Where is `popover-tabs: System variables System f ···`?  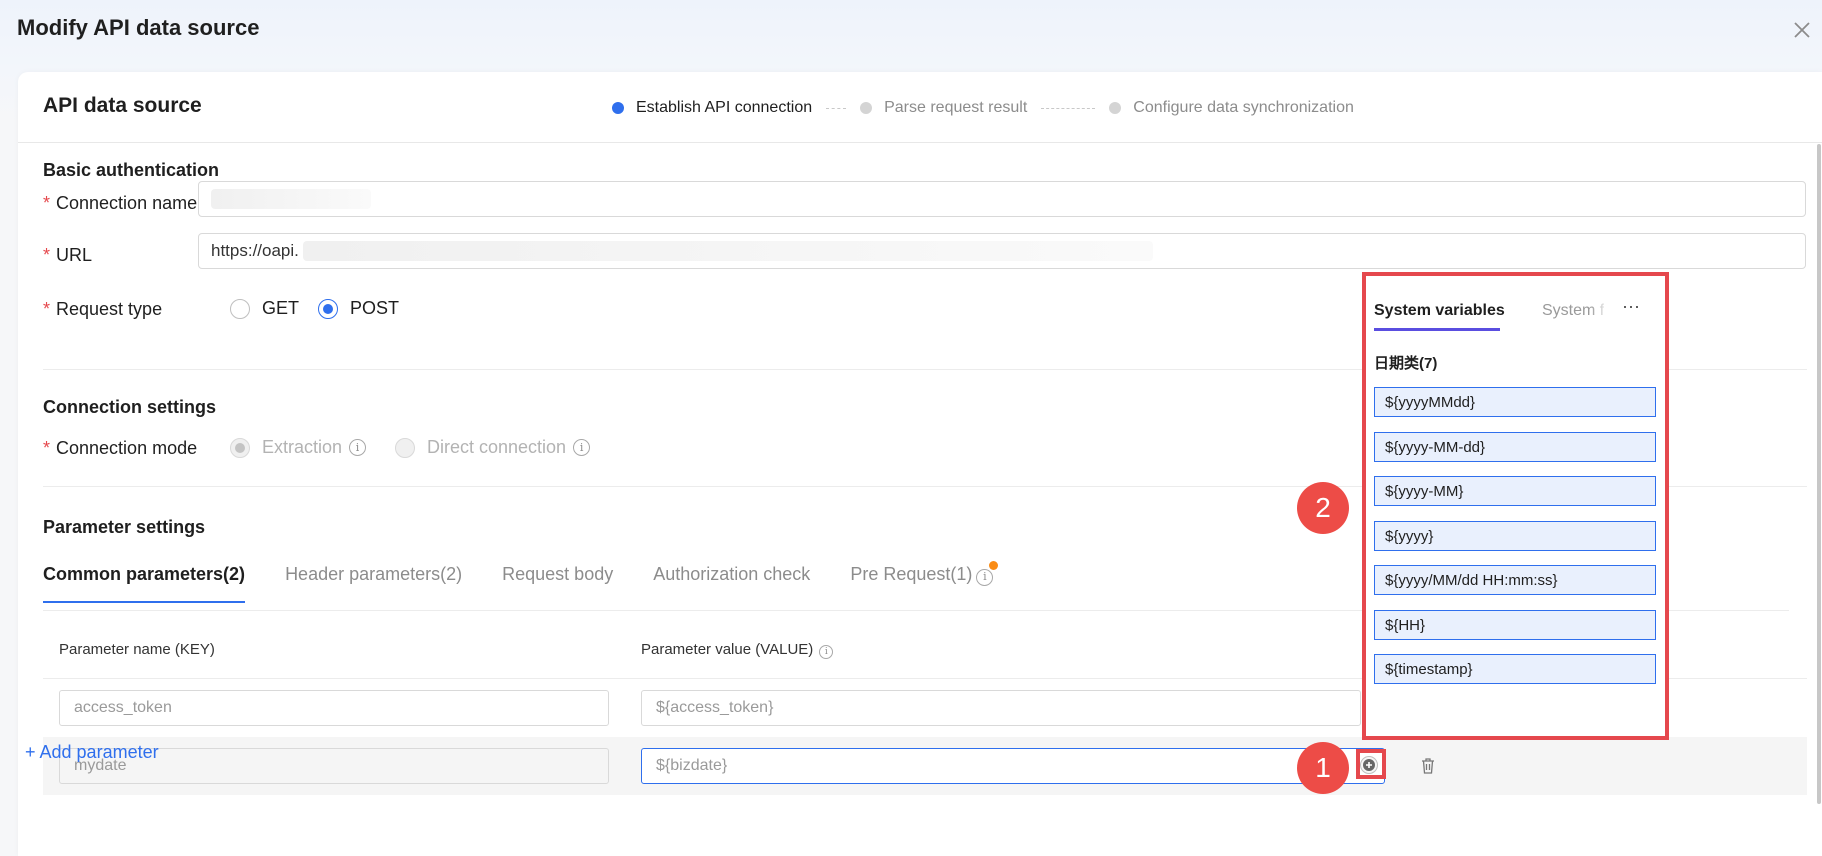
popover-tabs: System variables System f ··· is located at coordinates (1519, 314).